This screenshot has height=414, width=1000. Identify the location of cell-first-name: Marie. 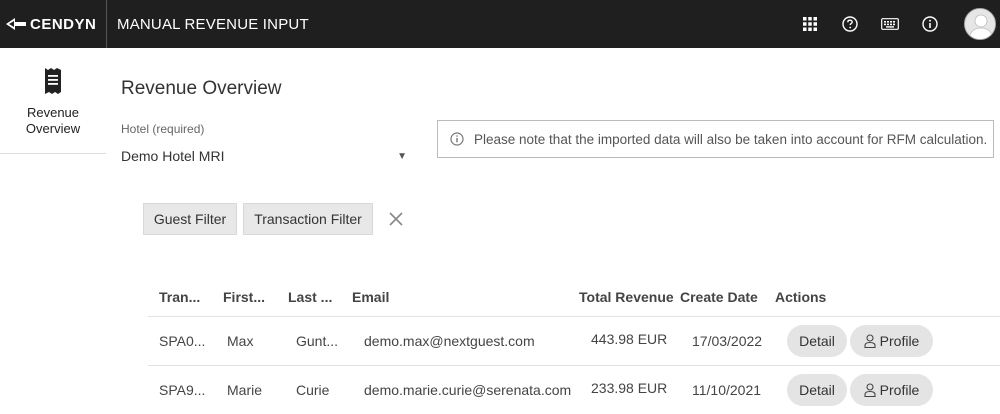
(245, 390).